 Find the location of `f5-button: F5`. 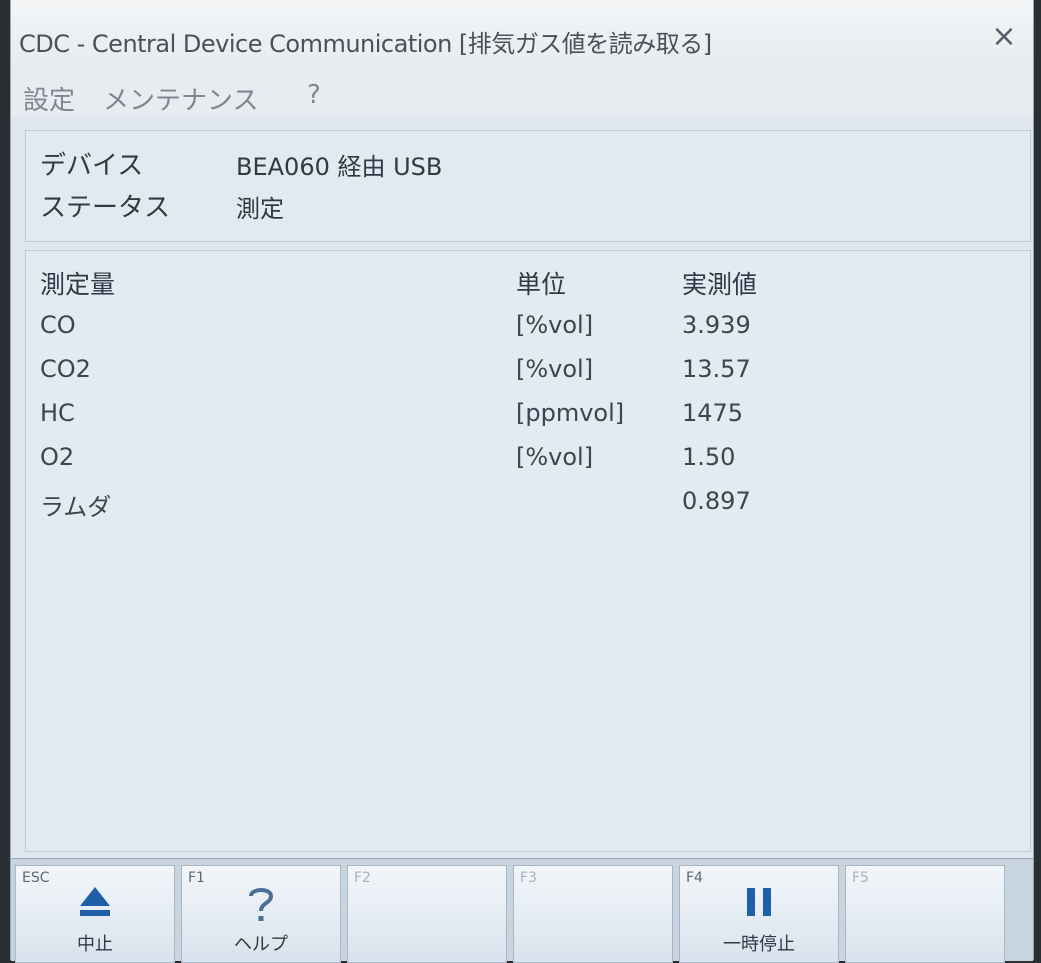

f5-button: F5 is located at coordinates (925, 914).